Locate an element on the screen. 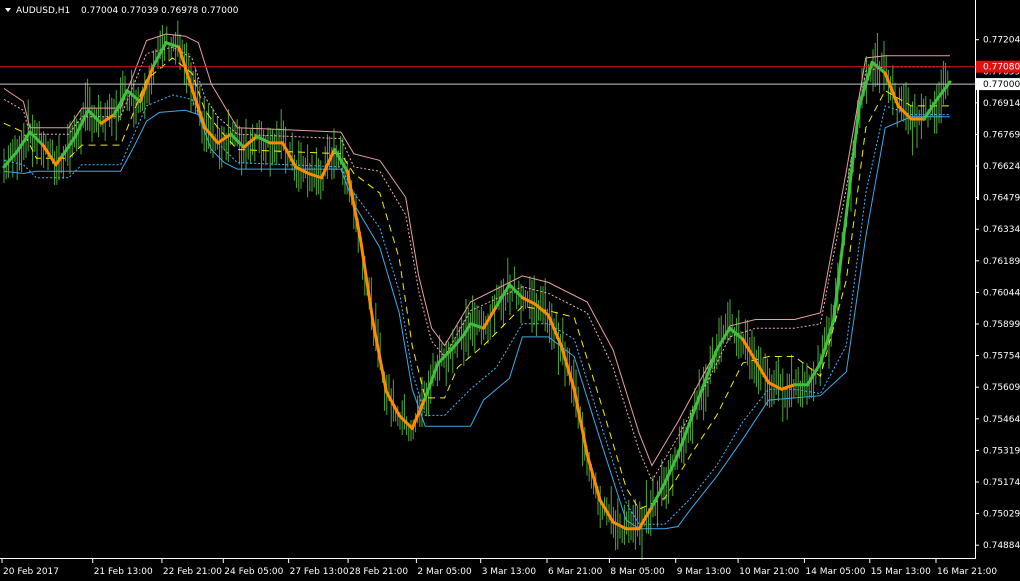 This screenshot has width=1020, height=581. y-tick-label: 0.76189 is located at coordinates (1001, 262).